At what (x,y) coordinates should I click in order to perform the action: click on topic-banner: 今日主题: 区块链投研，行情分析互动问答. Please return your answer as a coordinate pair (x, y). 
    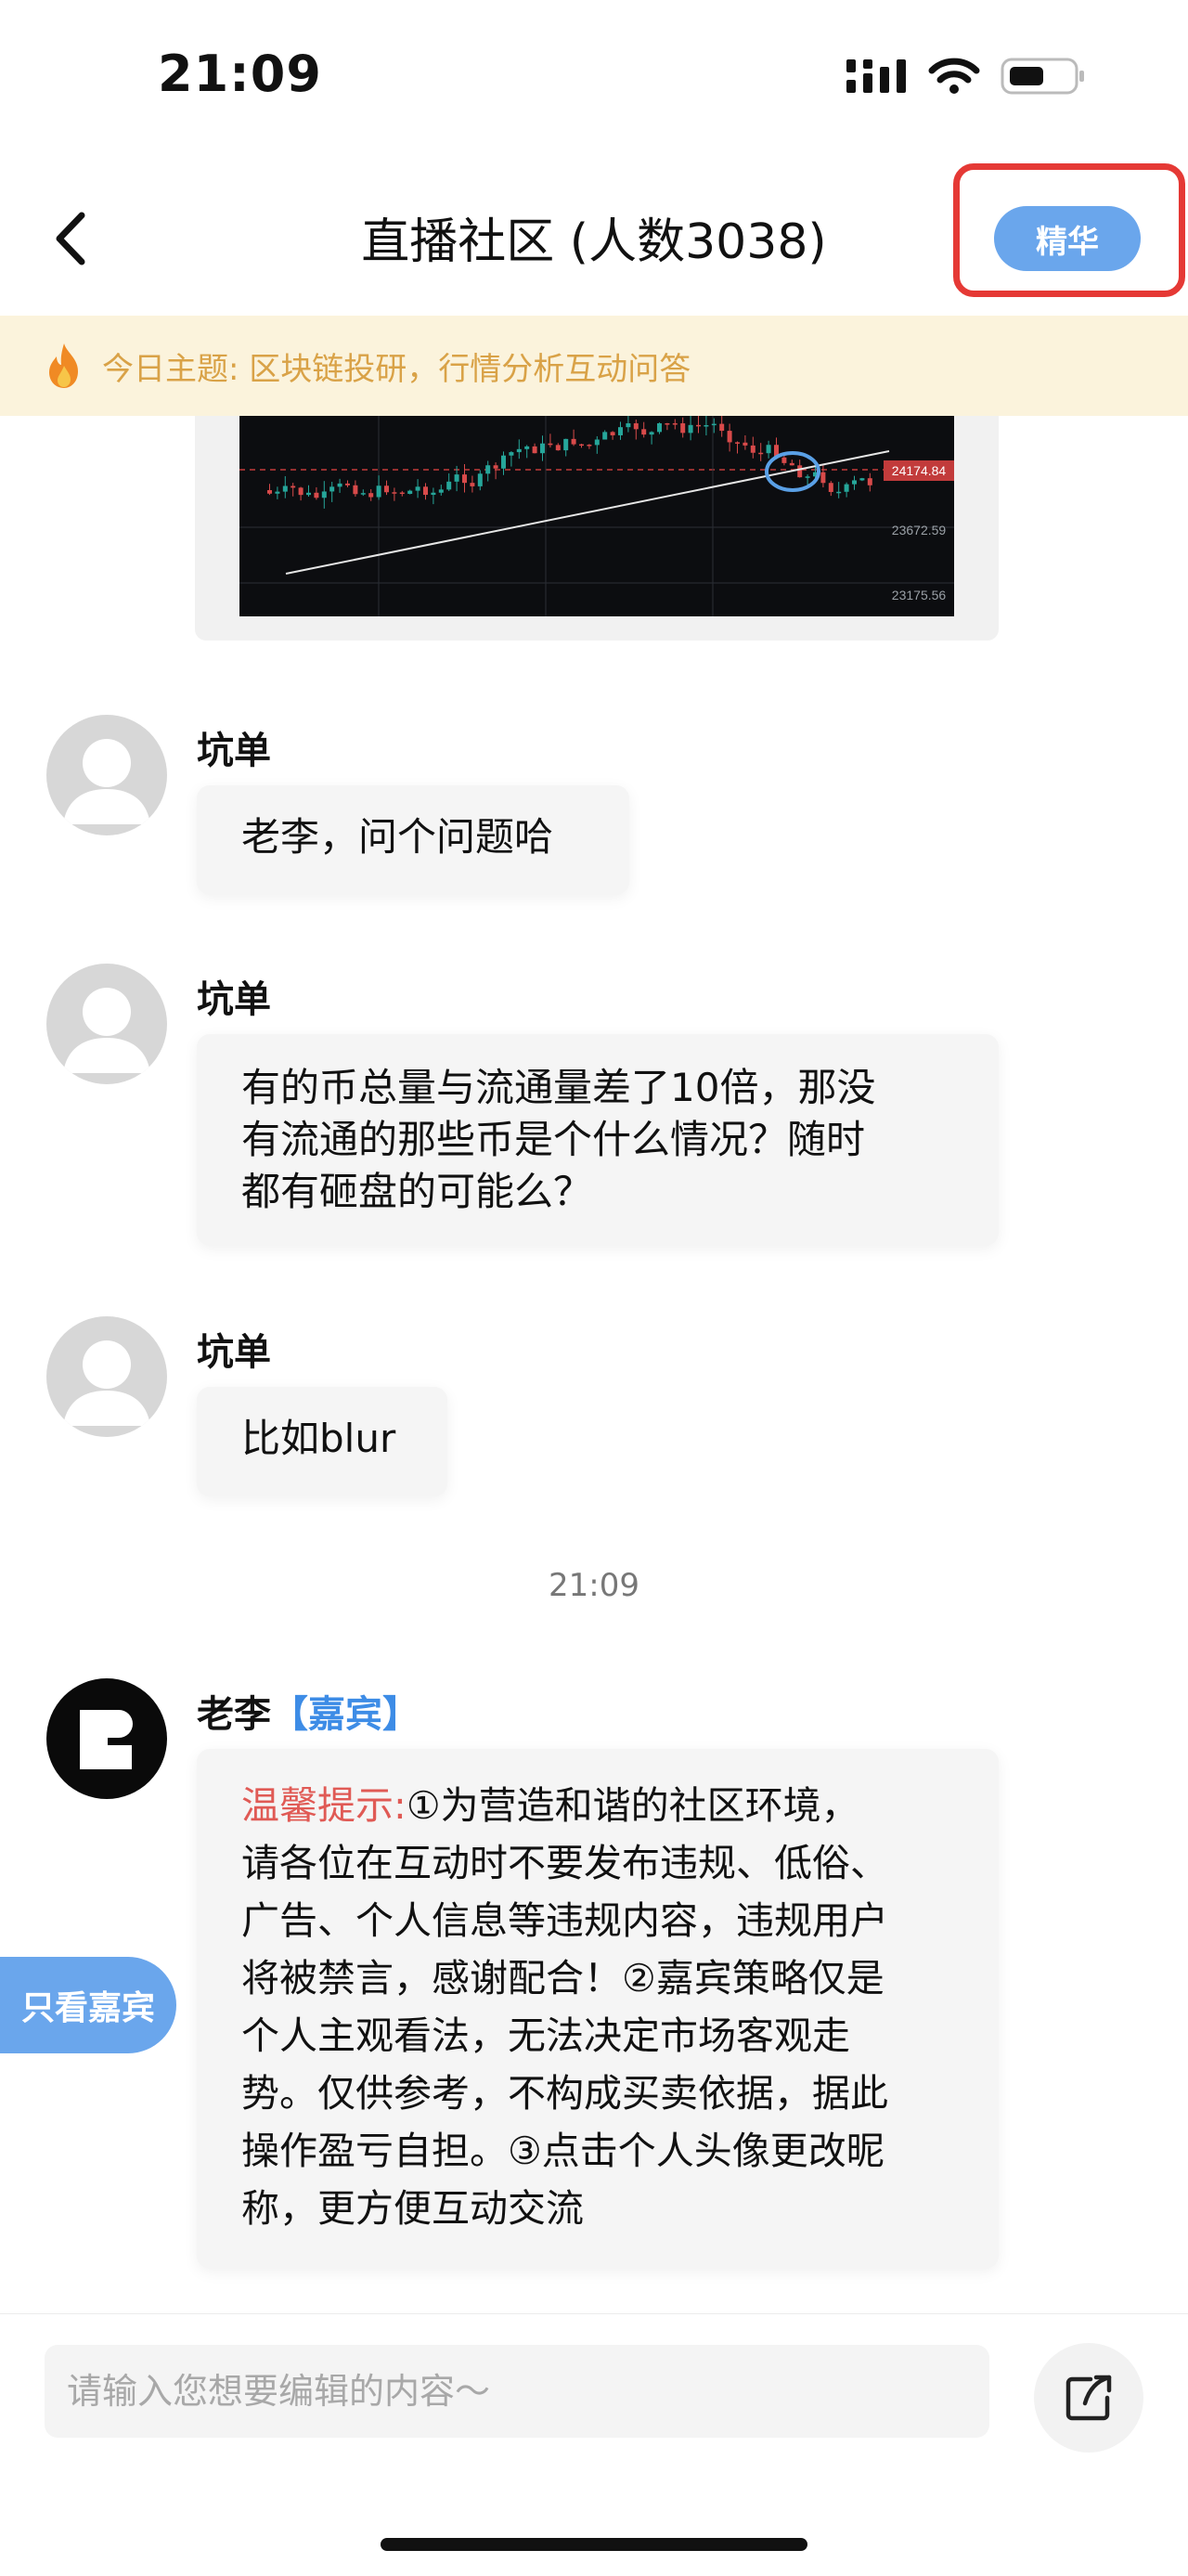
    Looking at the image, I should click on (594, 366).